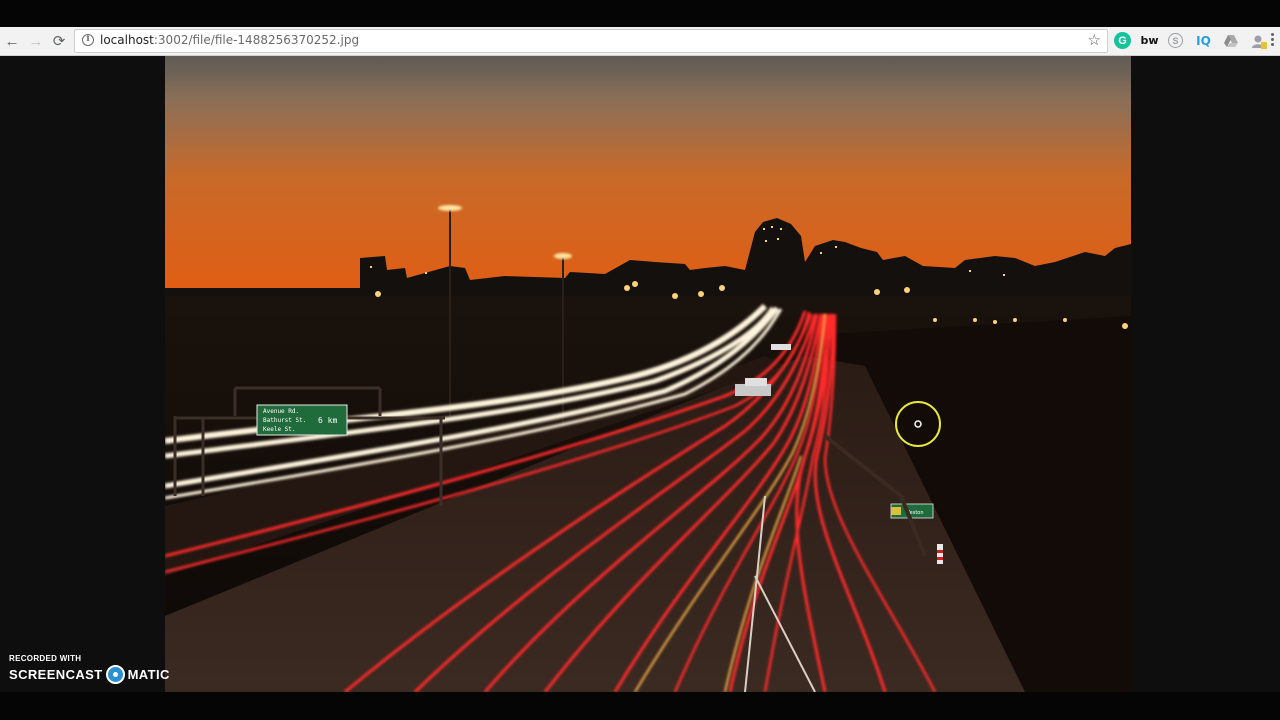 This screenshot has height=720, width=1280. Describe the element at coordinates (88, 40) in the screenshot. I see `site-info-icon: i` at that location.